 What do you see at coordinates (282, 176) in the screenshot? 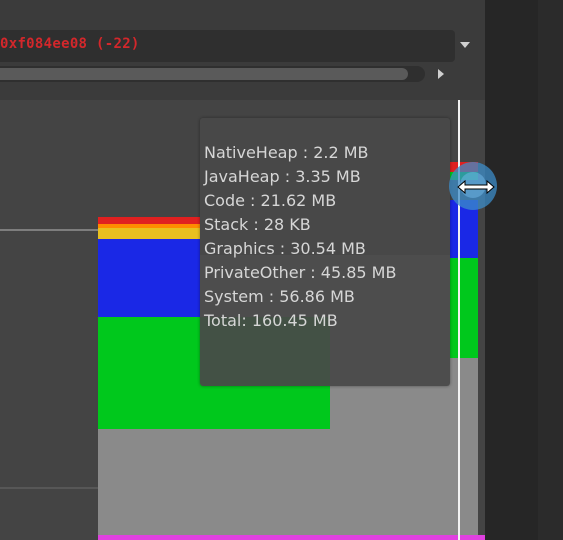
I see `tooltip-javaheap: JavaHeap : 3.35 MB` at bounding box center [282, 176].